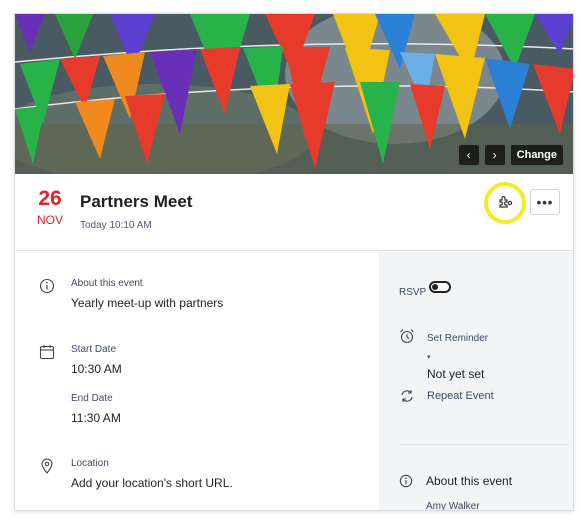 The height and width of the screenshot is (525, 587). What do you see at coordinates (49, 220) in the screenshot?
I see `event-month: NOV` at bounding box center [49, 220].